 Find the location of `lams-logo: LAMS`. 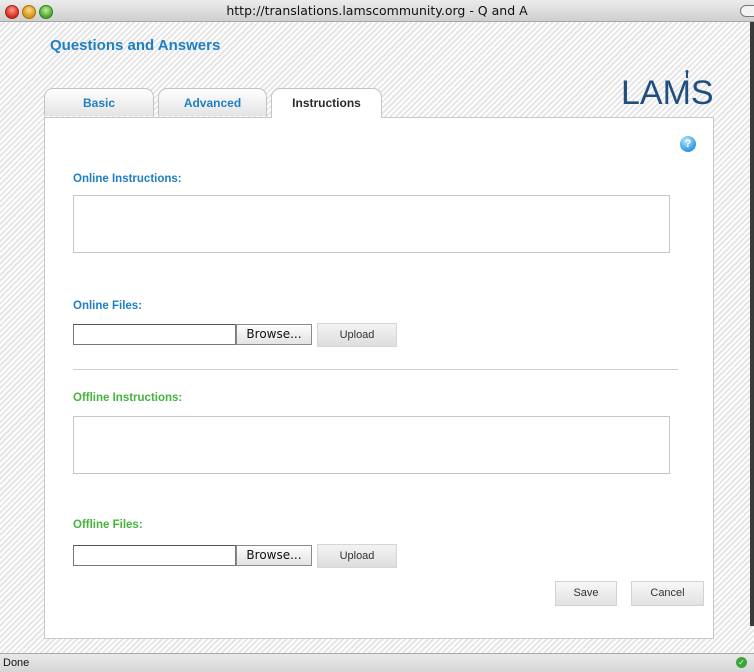

lams-logo: LAMS is located at coordinates (667, 89).